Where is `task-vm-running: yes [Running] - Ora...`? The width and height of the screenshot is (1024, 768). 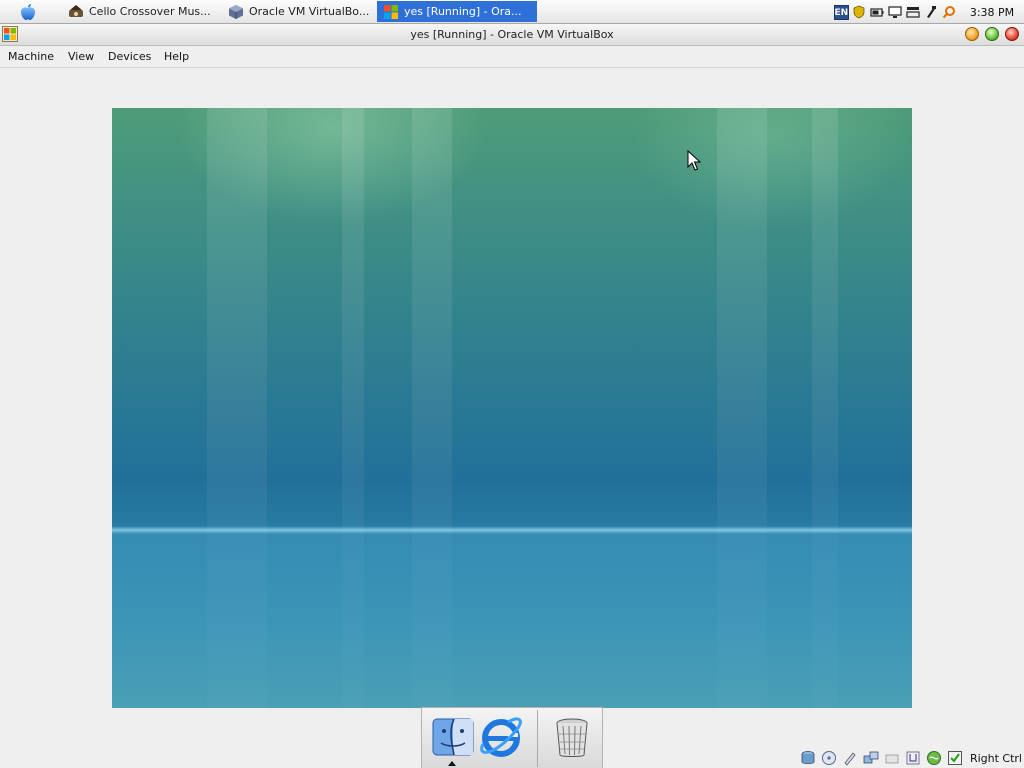
task-vm-running: yes [Running] - Ora... is located at coordinates (457, 11).